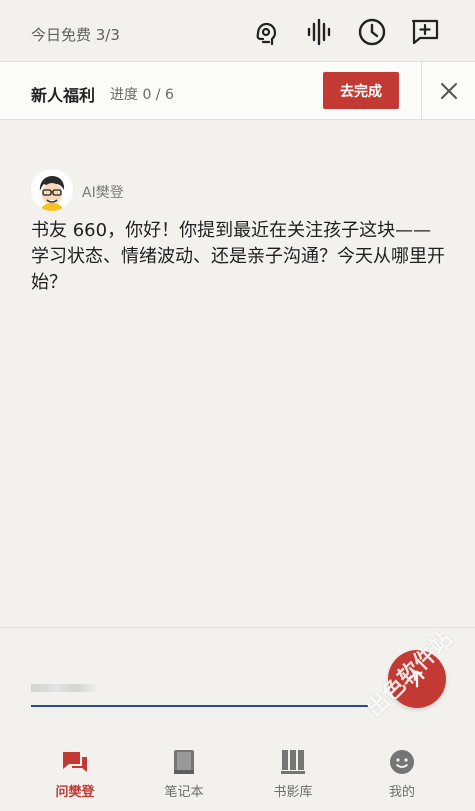 Image resolution: width=475 pixels, height=811 pixels. Describe the element at coordinates (293, 792) in the screenshot. I see `tab-label: 书影库` at that location.